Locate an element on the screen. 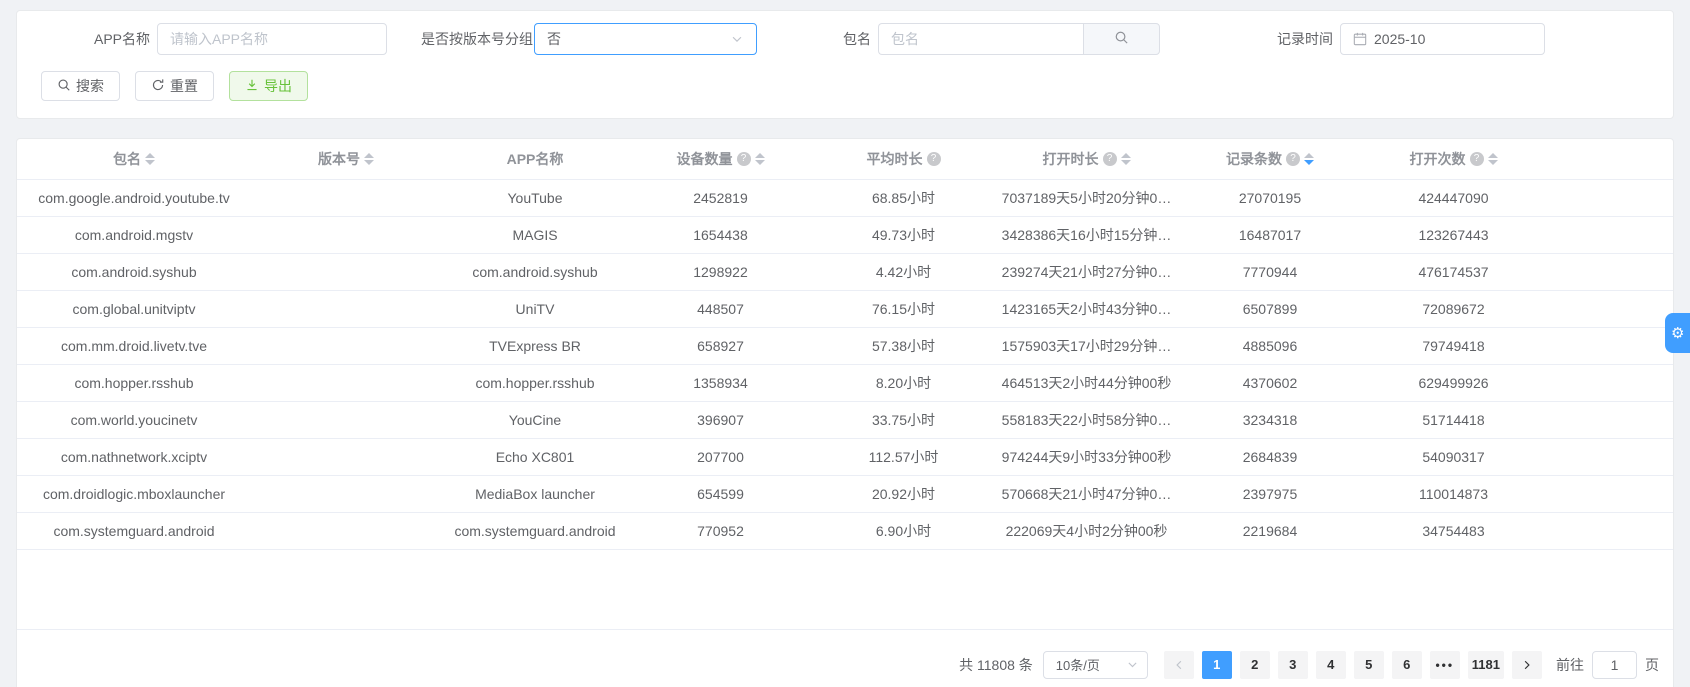  page-button-5: 5 is located at coordinates (1368, 664).